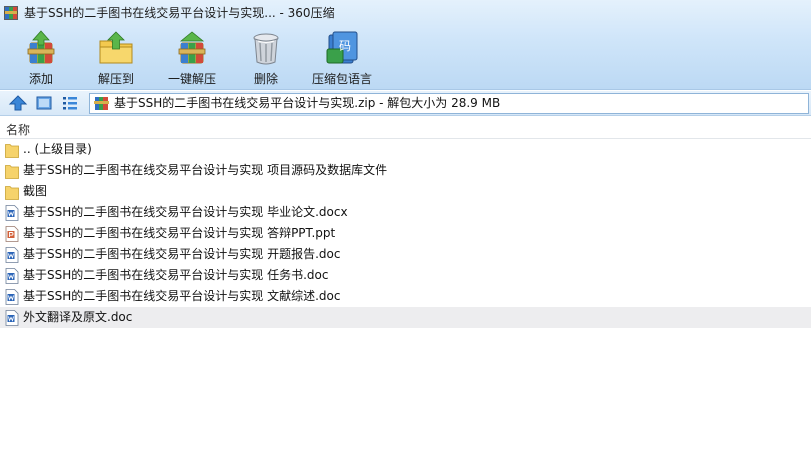  I want to click on list-item: 基于SSH的二手图书在线交易平台设计与实现 项目源码及数据库文件, so click(405, 170).